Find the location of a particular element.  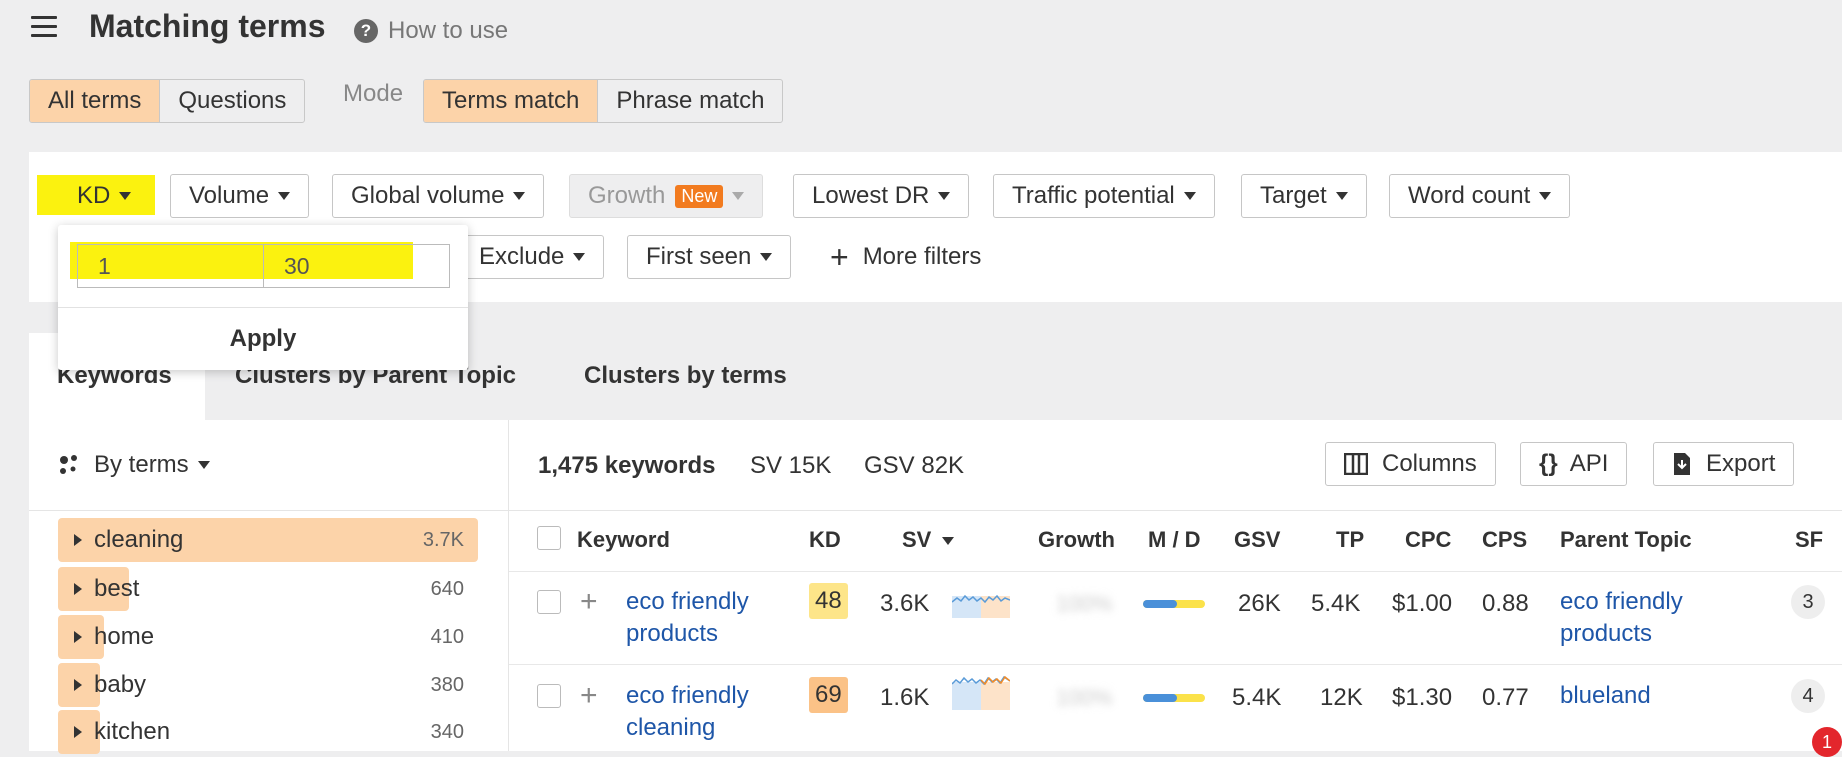

exclude-filter-label: Exclude is located at coordinates (522, 256).